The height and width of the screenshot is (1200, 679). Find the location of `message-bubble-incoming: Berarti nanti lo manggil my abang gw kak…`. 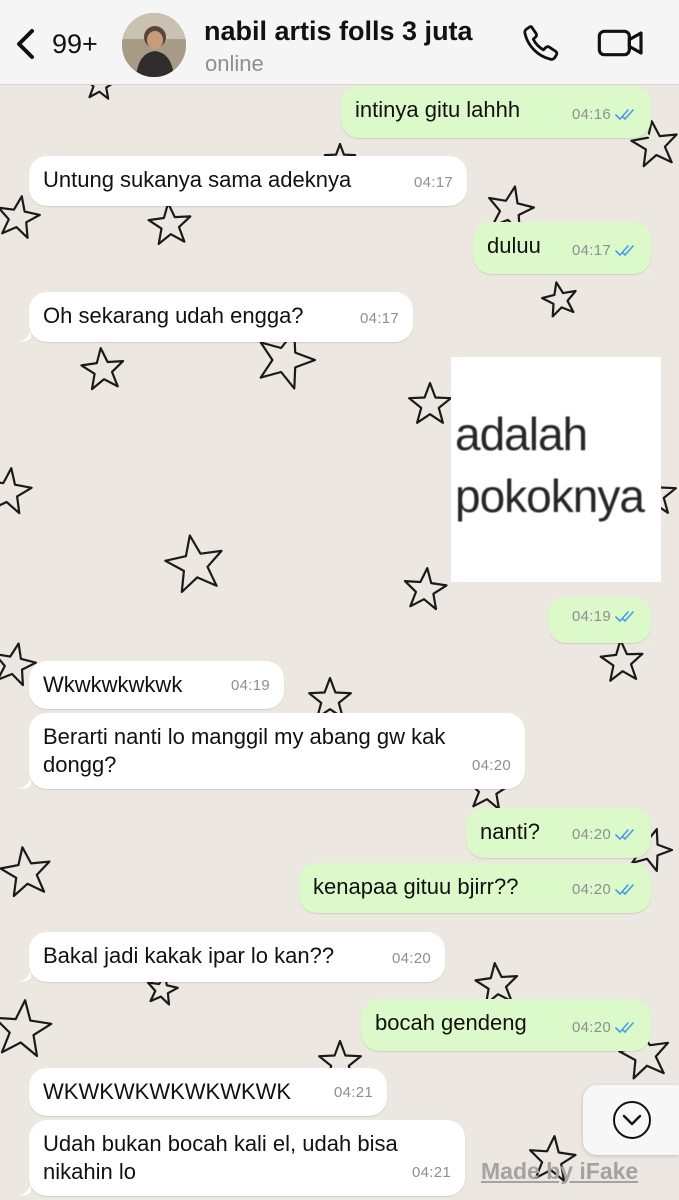

message-bubble-incoming: Berarti nanti lo manggil my abang gw kak… is located at coordinates (277, 751).